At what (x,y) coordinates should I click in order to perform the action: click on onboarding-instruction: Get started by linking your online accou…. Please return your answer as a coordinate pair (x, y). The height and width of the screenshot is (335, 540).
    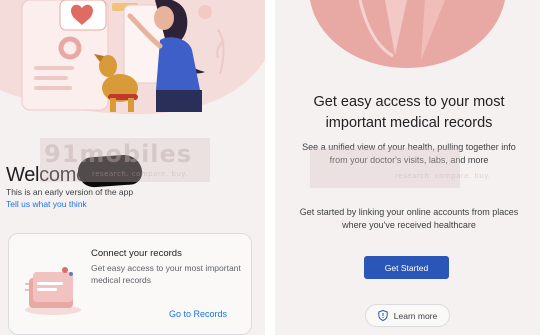
    Looking at the image, I should click on (409, 218).